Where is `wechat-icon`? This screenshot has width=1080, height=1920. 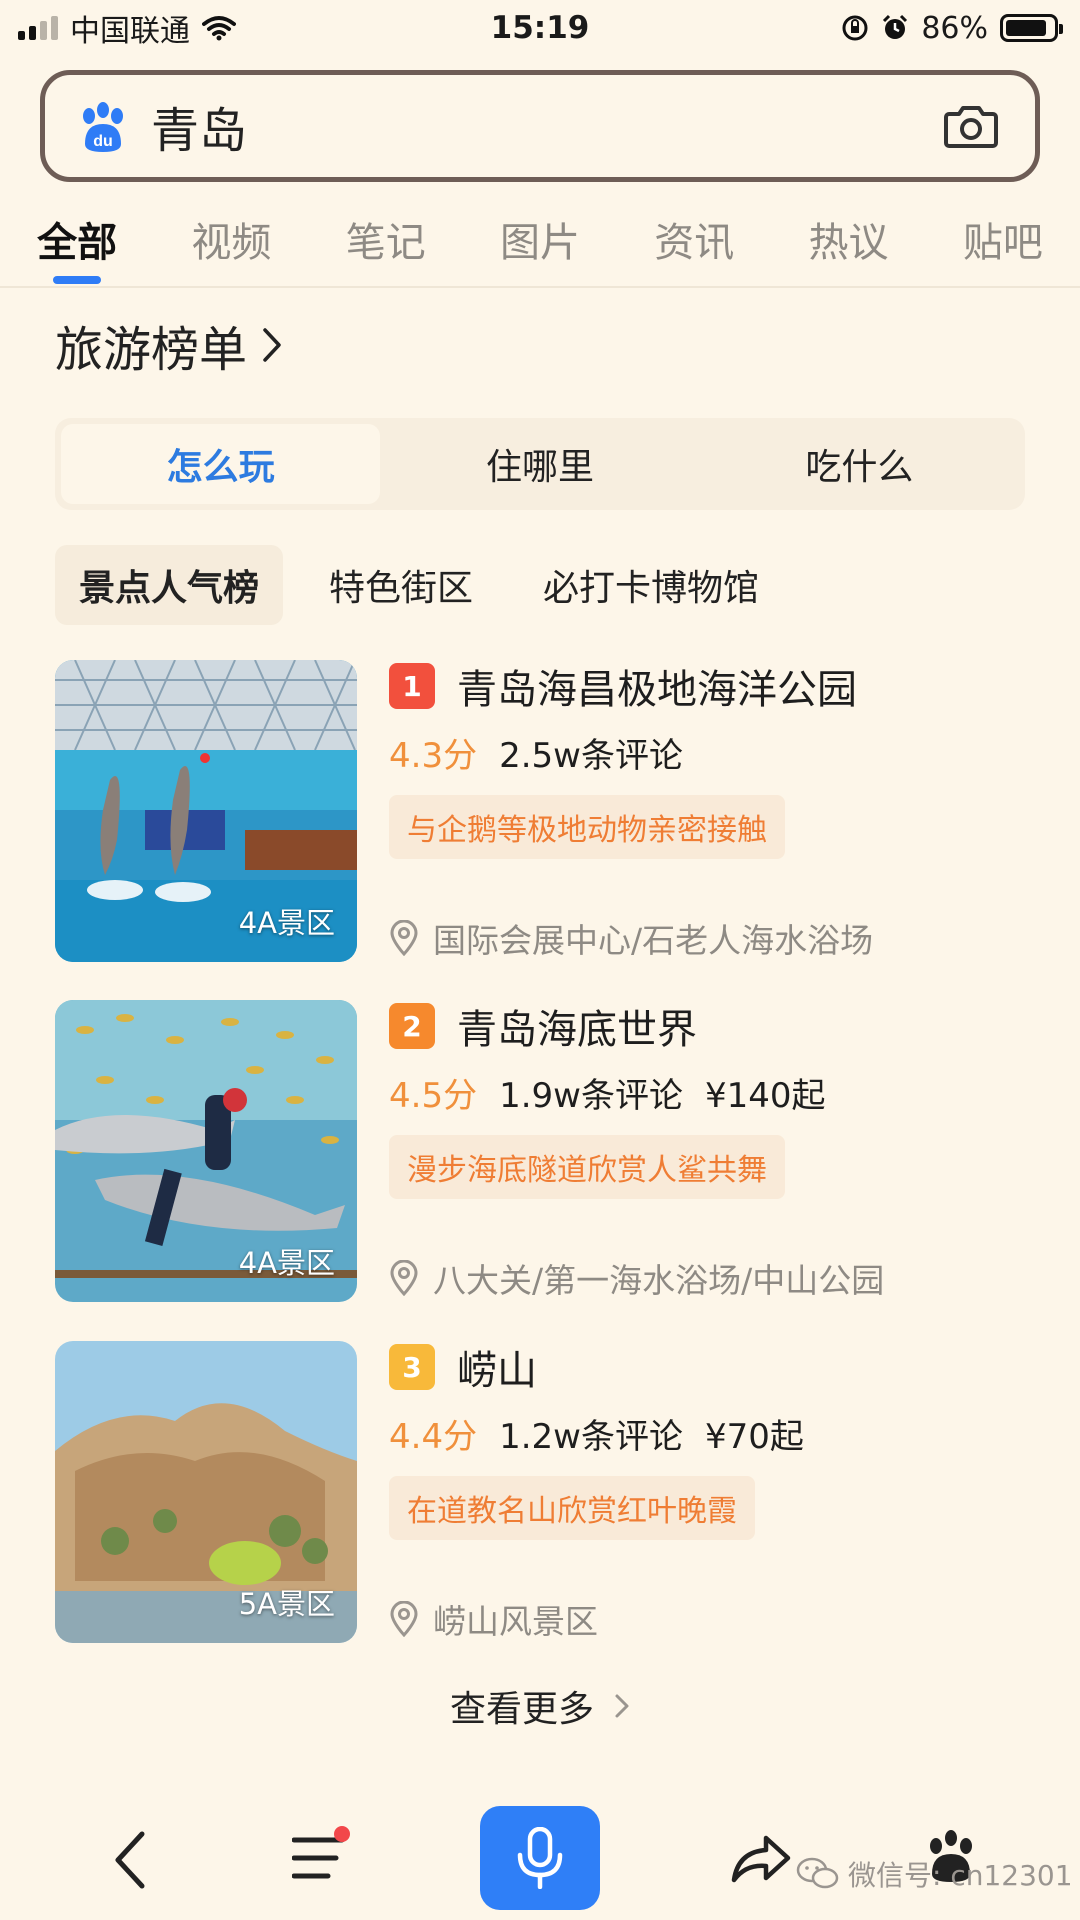
wechat-icon is located at coordinates (817, 1873).